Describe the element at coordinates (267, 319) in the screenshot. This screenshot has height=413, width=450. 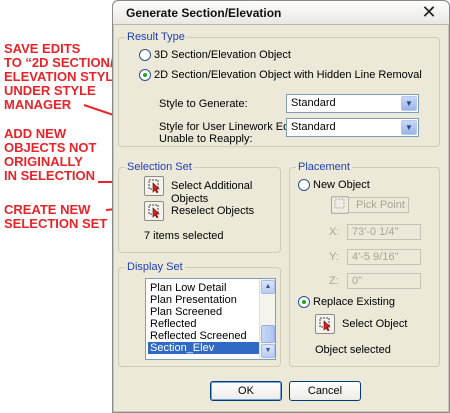
I see `listbox-scrollbar: ▲ ▼` at that location.